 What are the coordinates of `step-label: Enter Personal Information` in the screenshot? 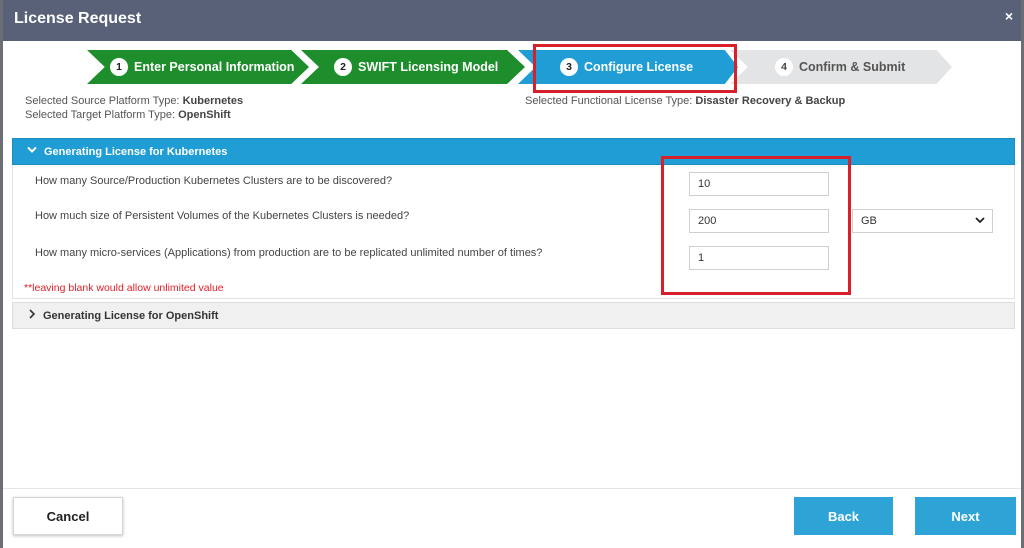 It's located at (214, 67).